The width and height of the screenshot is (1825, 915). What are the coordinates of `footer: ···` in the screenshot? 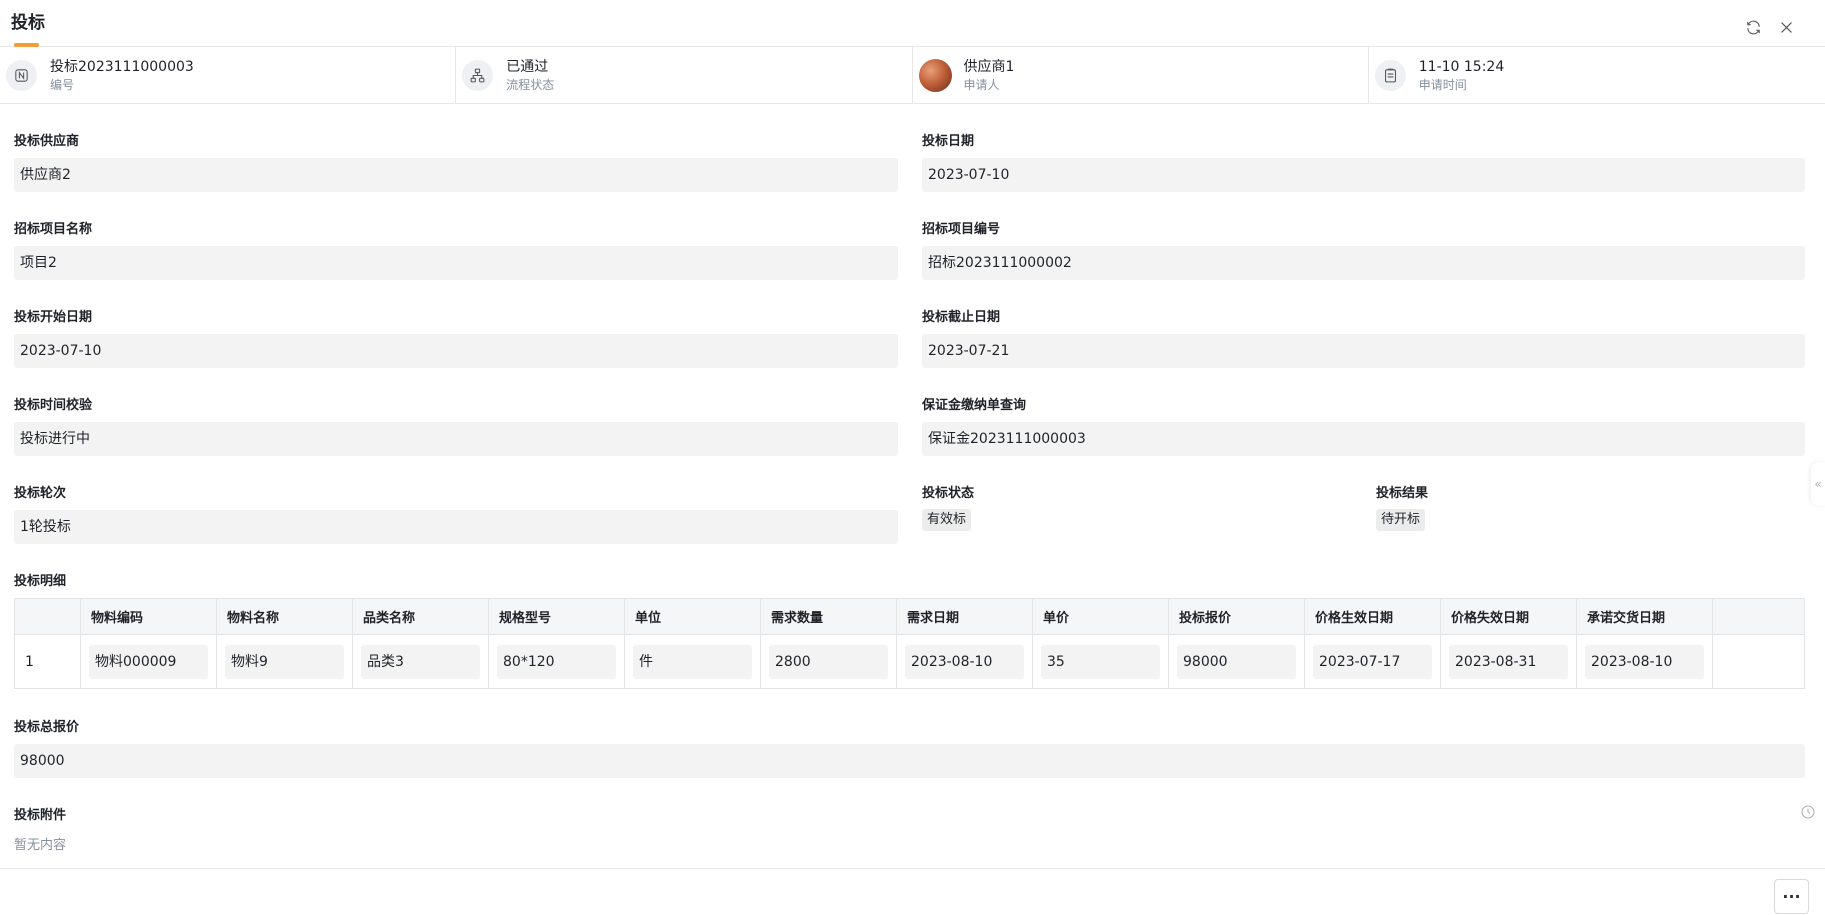 It's located at (912, 891).